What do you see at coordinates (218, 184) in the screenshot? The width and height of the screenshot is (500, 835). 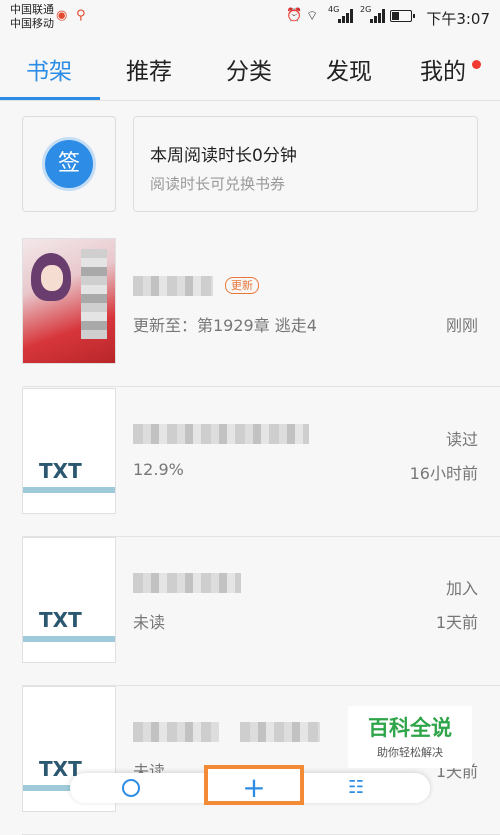 I see `reading-time-subtitle: 阅读时长可兑换书券` at bounding box center [218, 184].